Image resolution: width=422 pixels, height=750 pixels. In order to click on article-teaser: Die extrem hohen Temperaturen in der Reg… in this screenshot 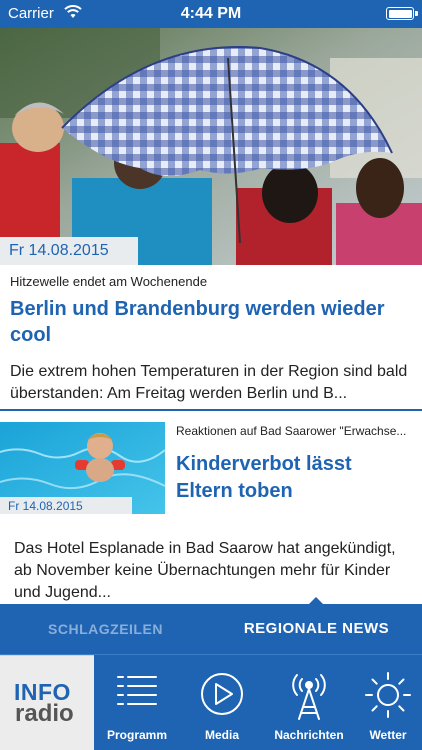, I will do `click(209, 382)`.